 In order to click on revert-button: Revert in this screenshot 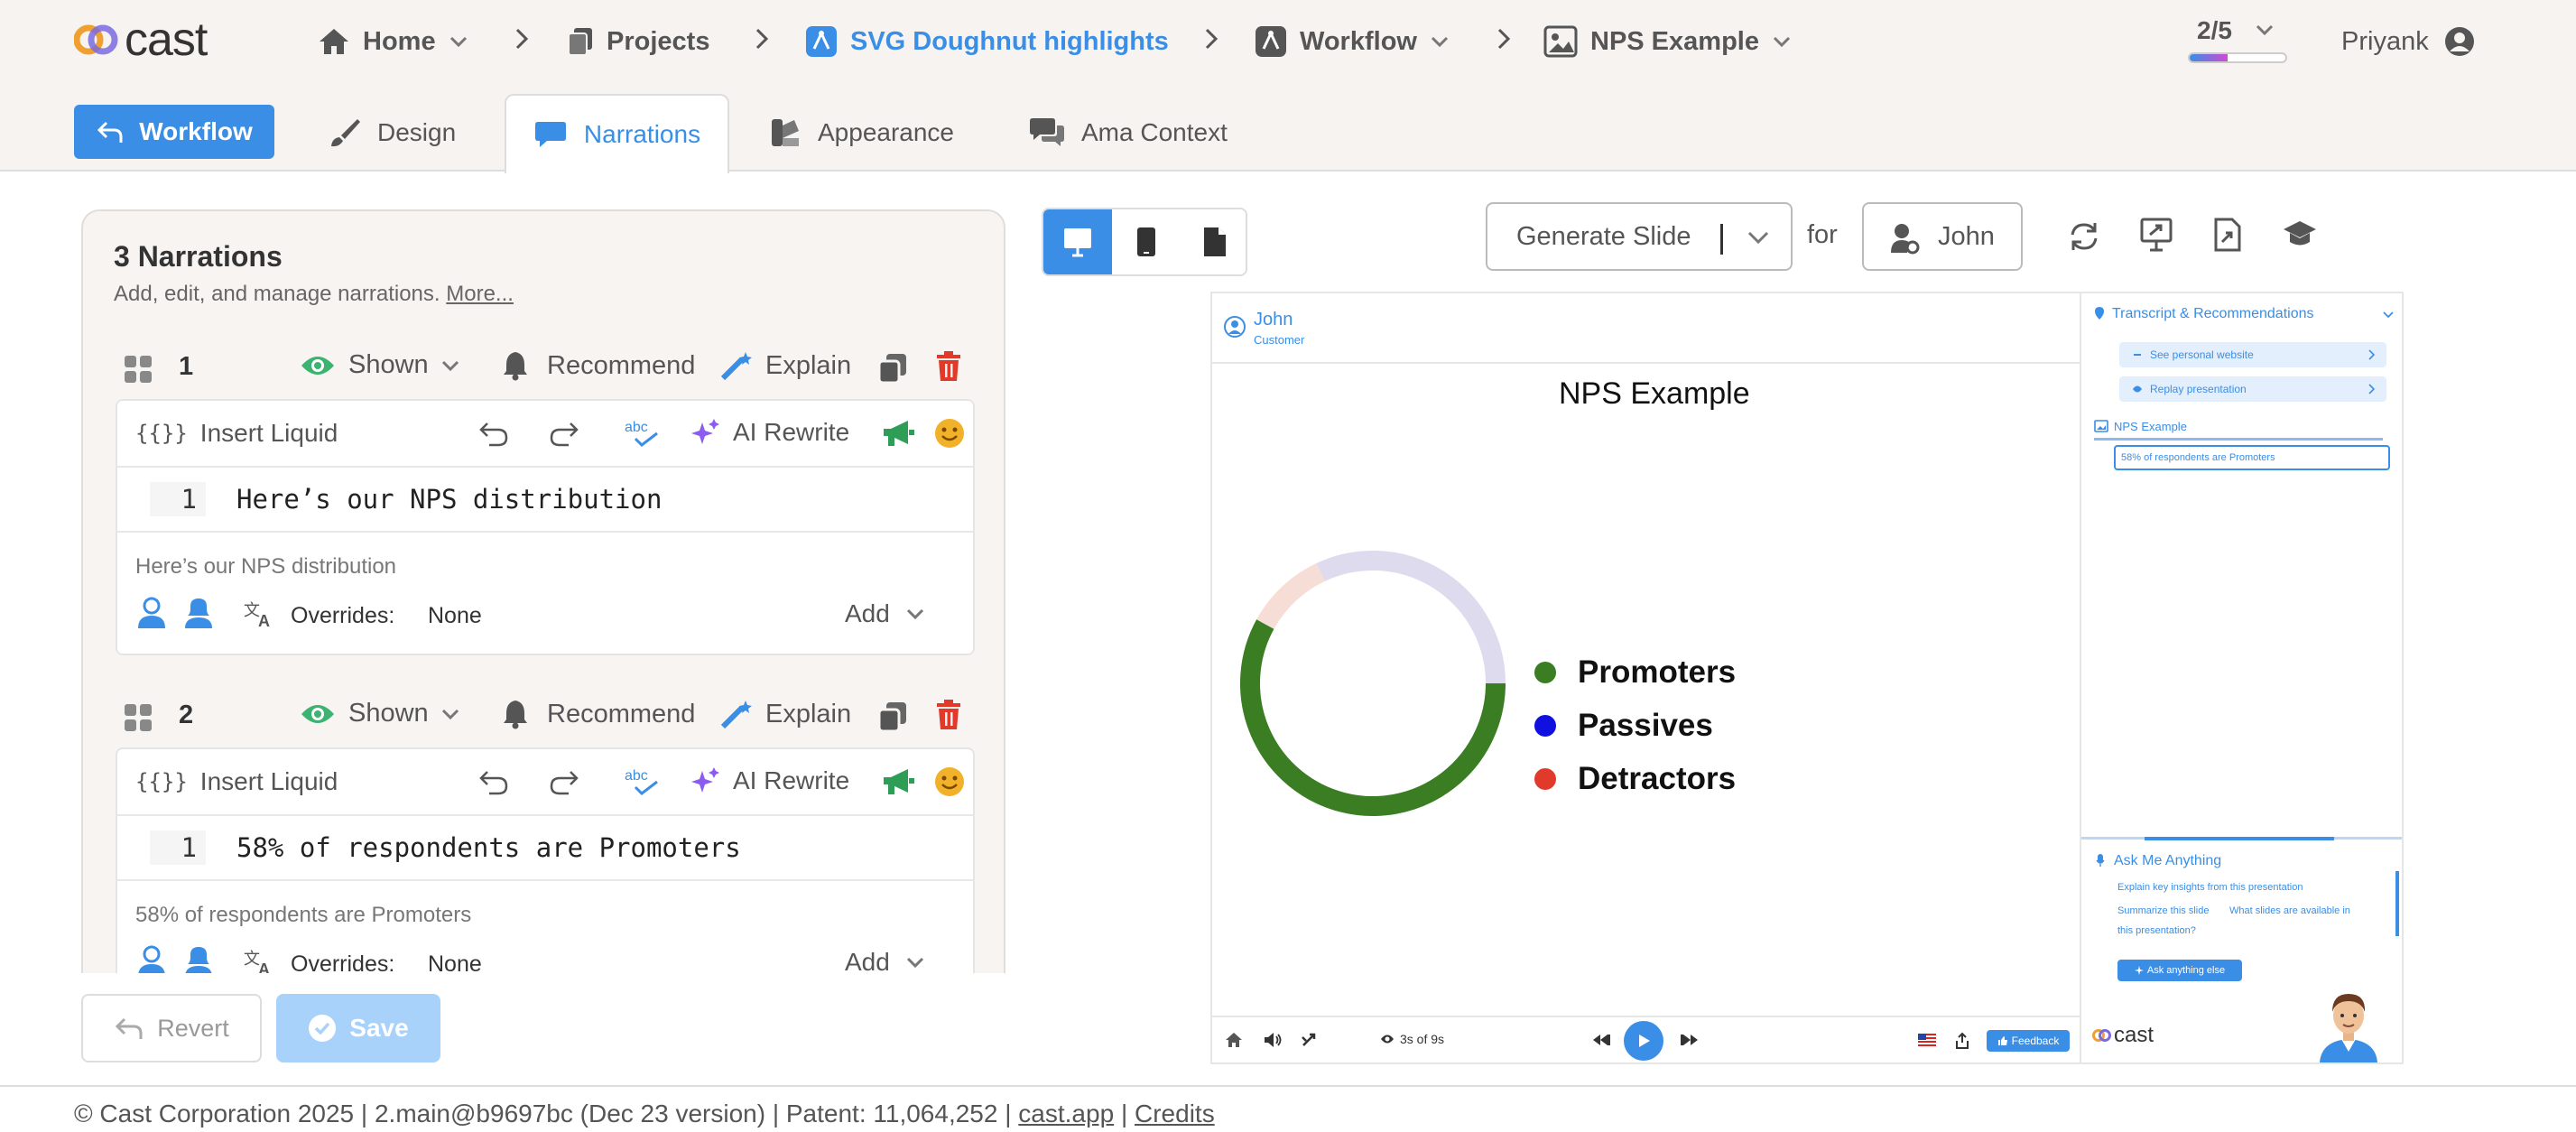, I will do `click(171, 1028)`.